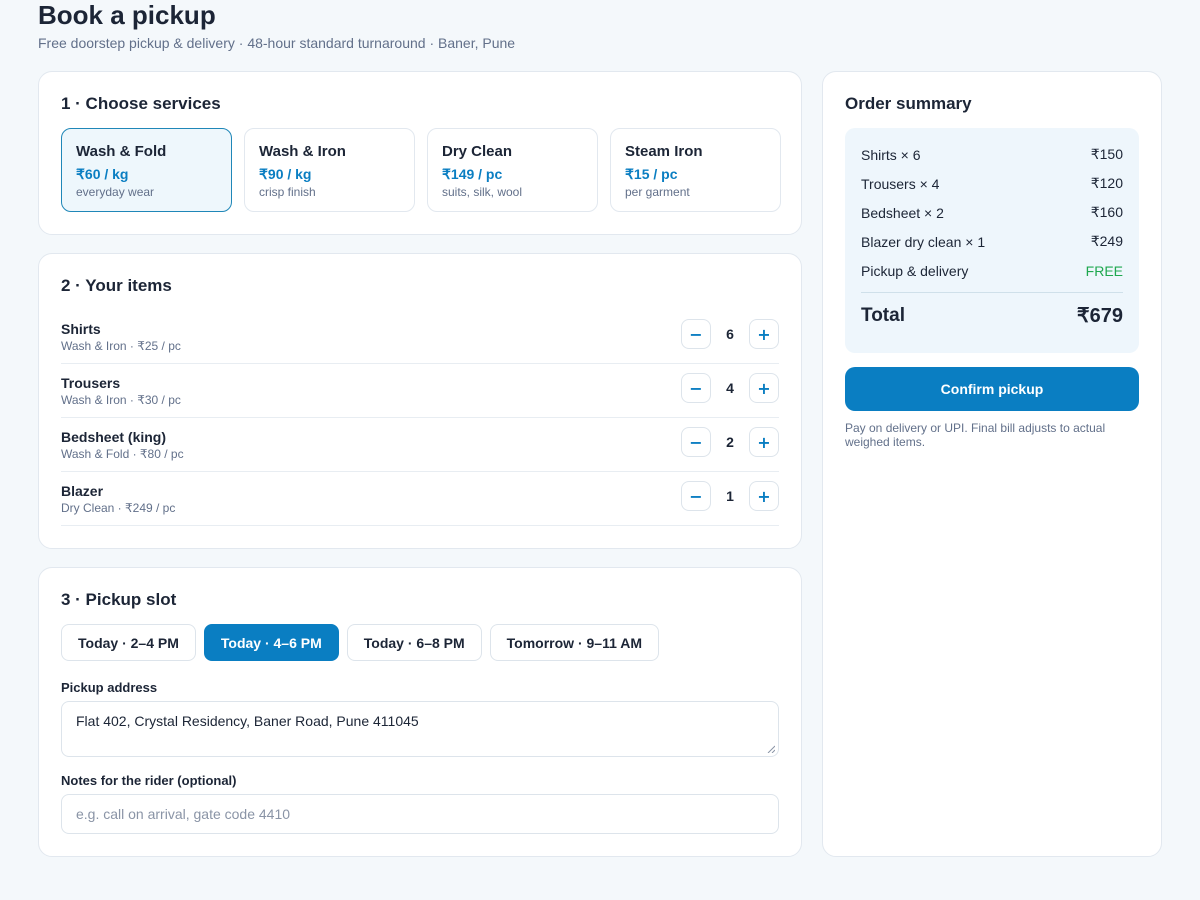  I want to click on quantity-stepper: − 1 +, so click(730, 496).